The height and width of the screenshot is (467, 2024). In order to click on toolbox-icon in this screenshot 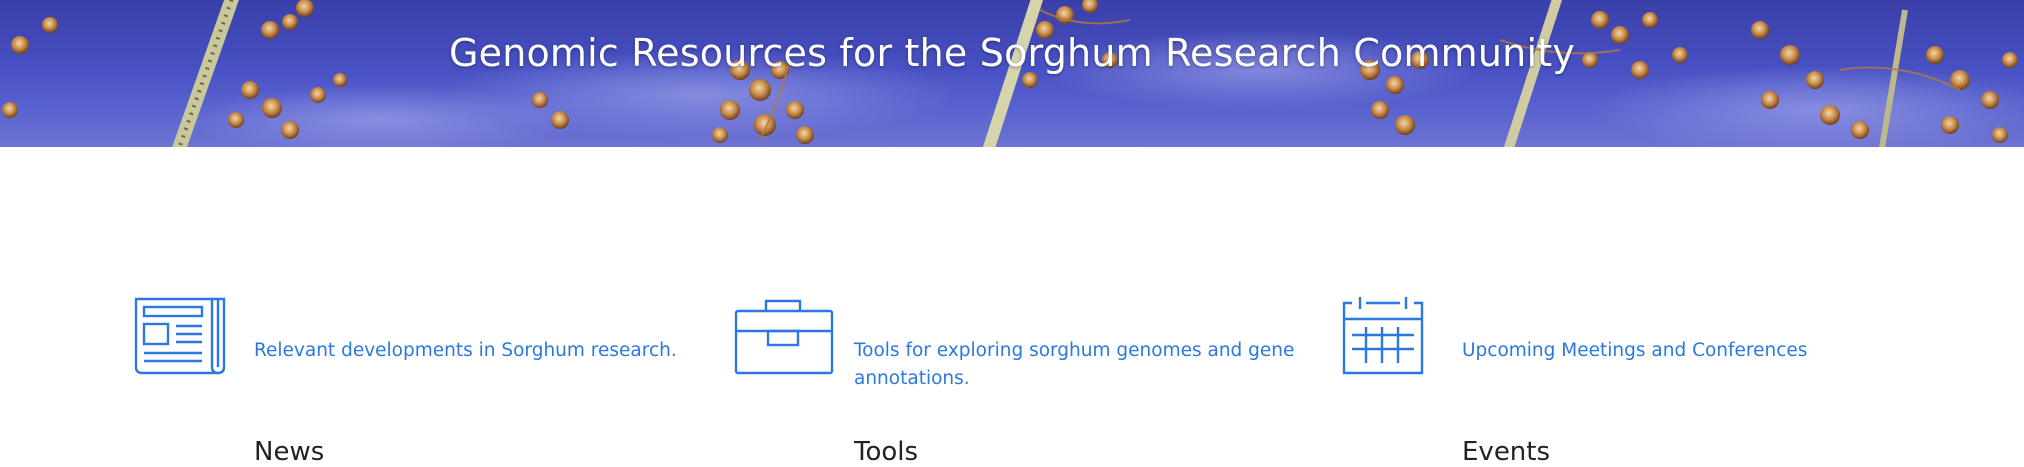, I will do `click(784, 337)`.